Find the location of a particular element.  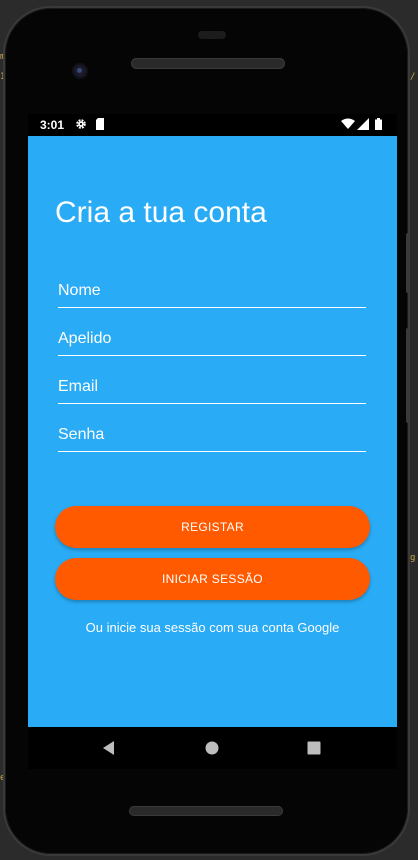

signal-icon is located at coordinates (363, 124).